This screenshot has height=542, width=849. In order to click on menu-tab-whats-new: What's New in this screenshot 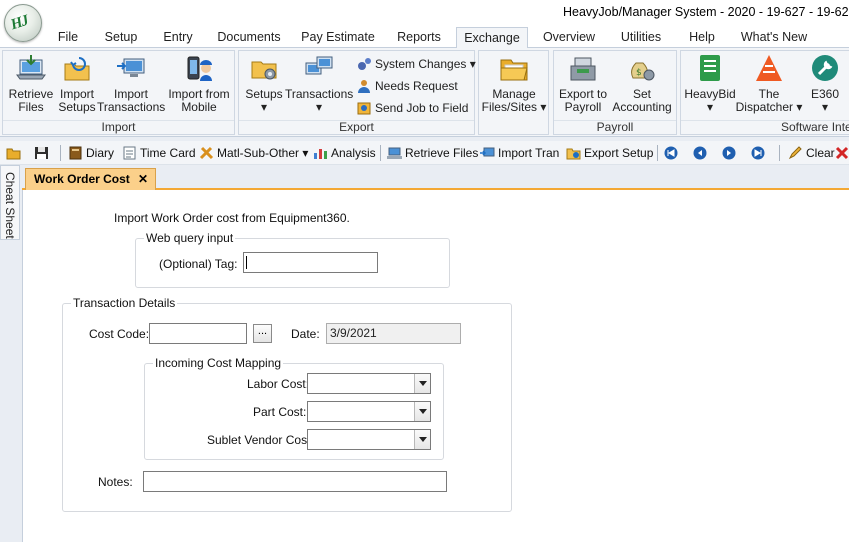, I will do `click(774, 37)`.